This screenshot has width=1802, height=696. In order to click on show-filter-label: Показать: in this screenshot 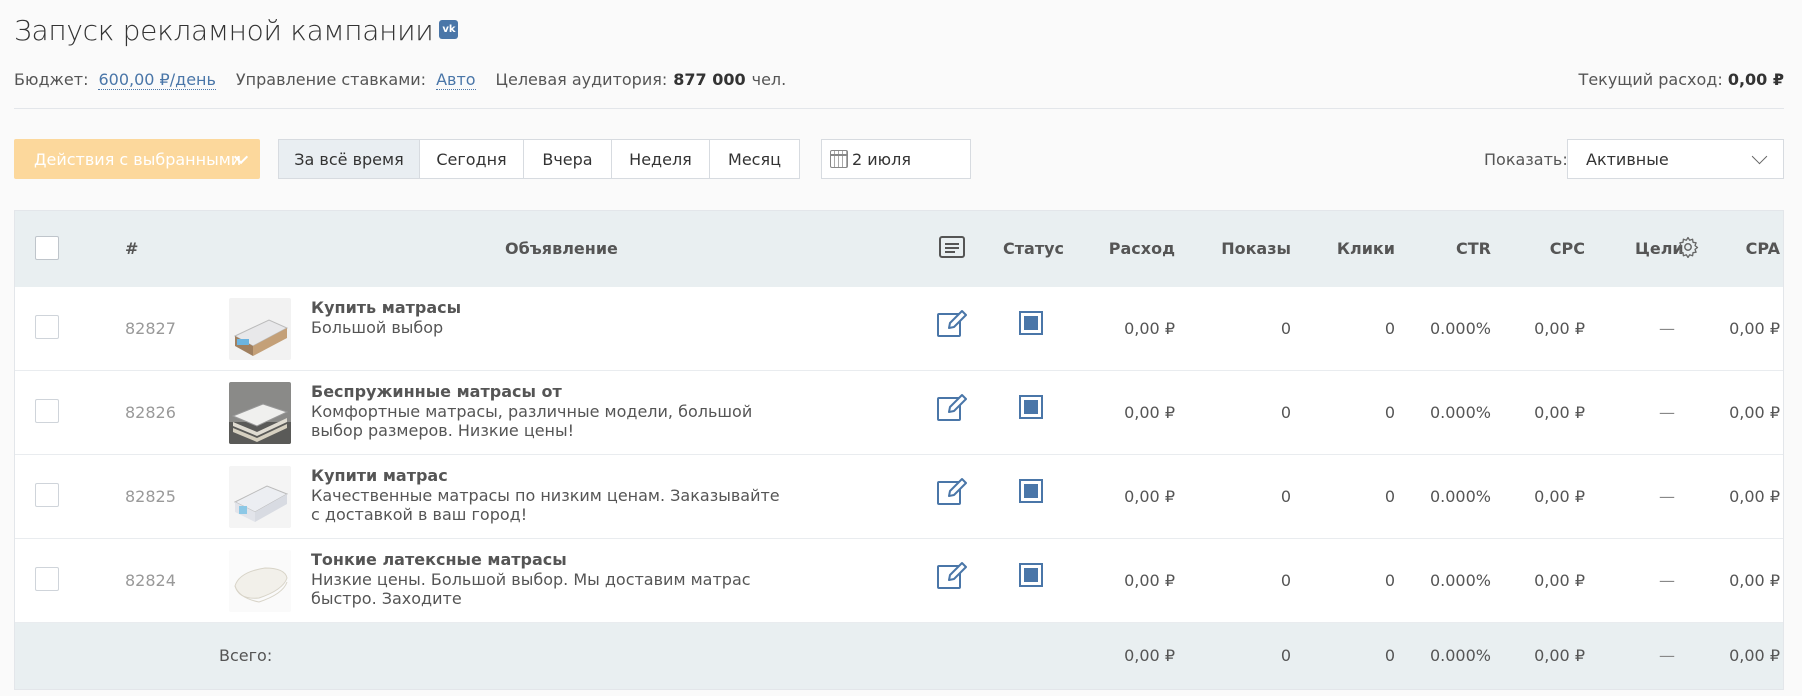, I will do `click(1526, 159)`.